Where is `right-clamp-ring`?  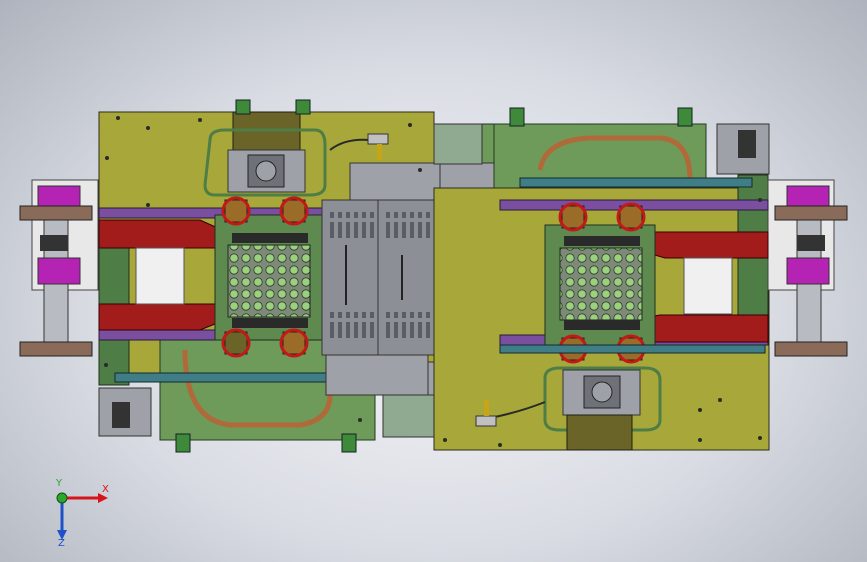
right-clamp-ring is located at coordinates (811, 243).